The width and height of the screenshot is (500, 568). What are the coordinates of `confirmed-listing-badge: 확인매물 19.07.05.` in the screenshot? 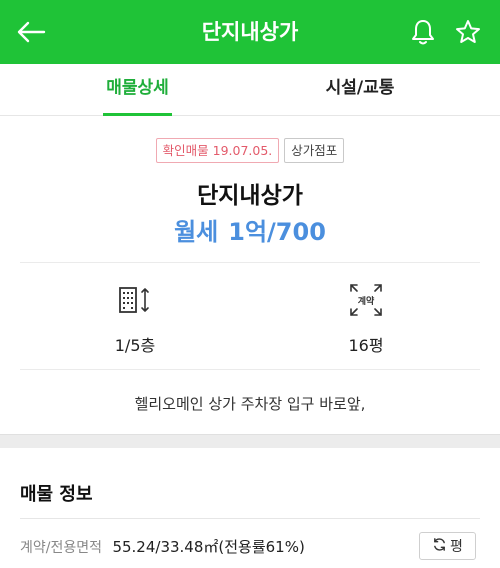 It's located at (217, 150).